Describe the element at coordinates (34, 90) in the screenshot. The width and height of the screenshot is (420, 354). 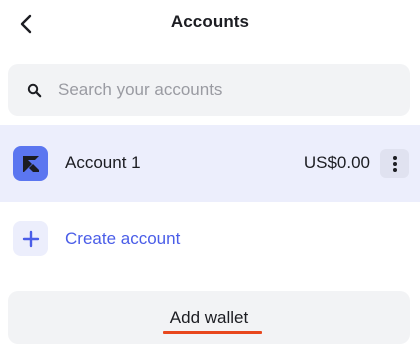
I see `search-icon` at that location.